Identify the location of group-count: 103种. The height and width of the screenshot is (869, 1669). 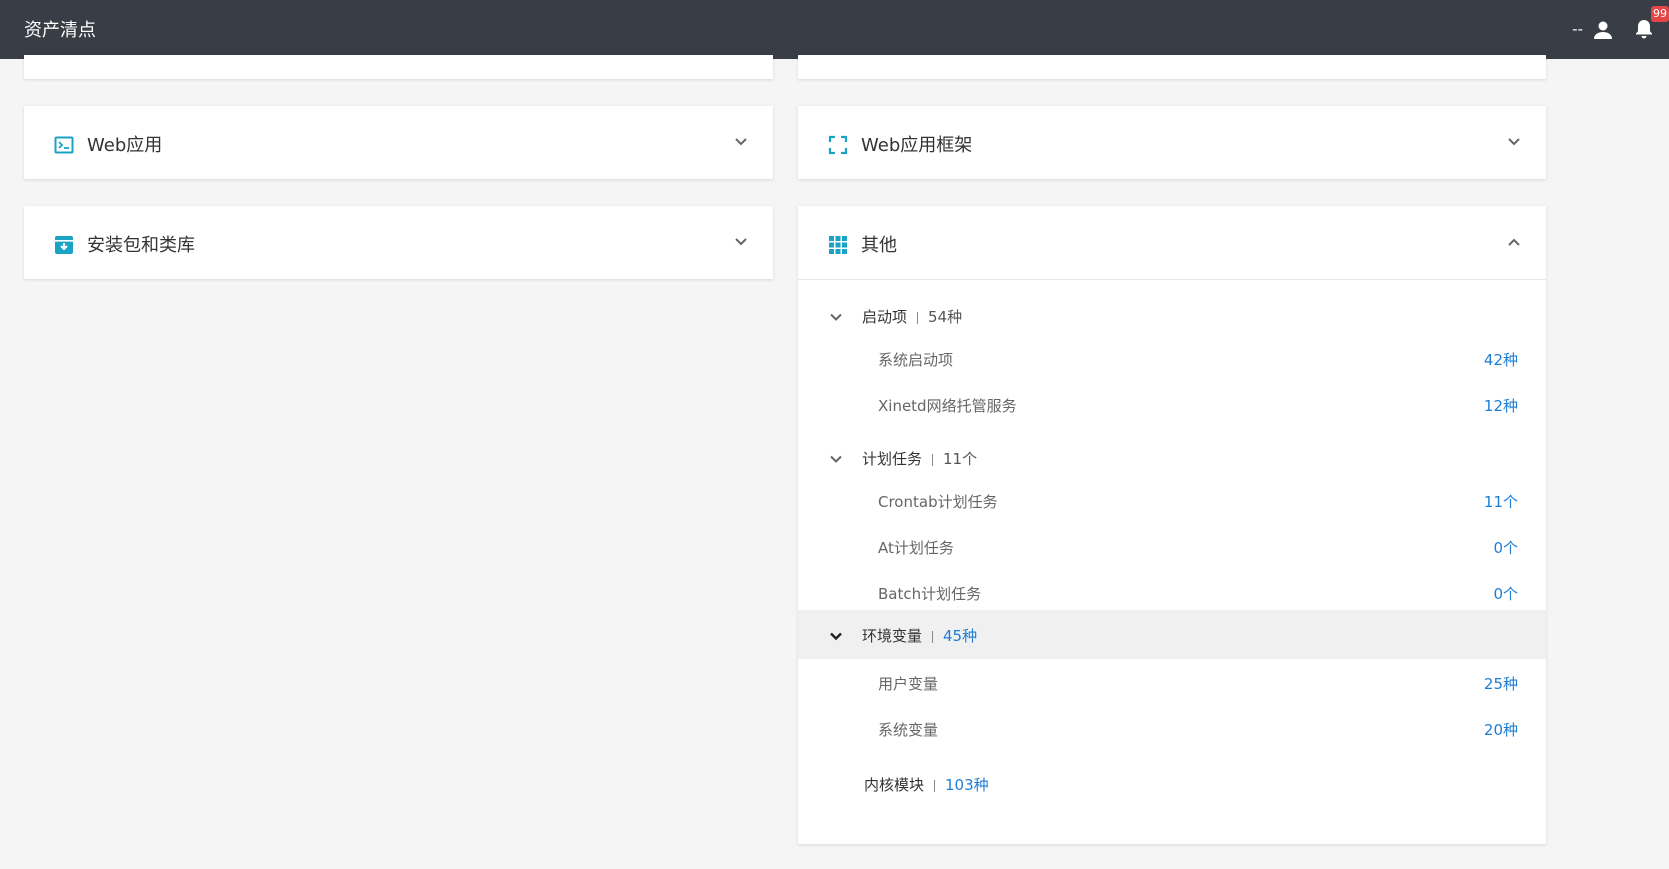
(967, 785).